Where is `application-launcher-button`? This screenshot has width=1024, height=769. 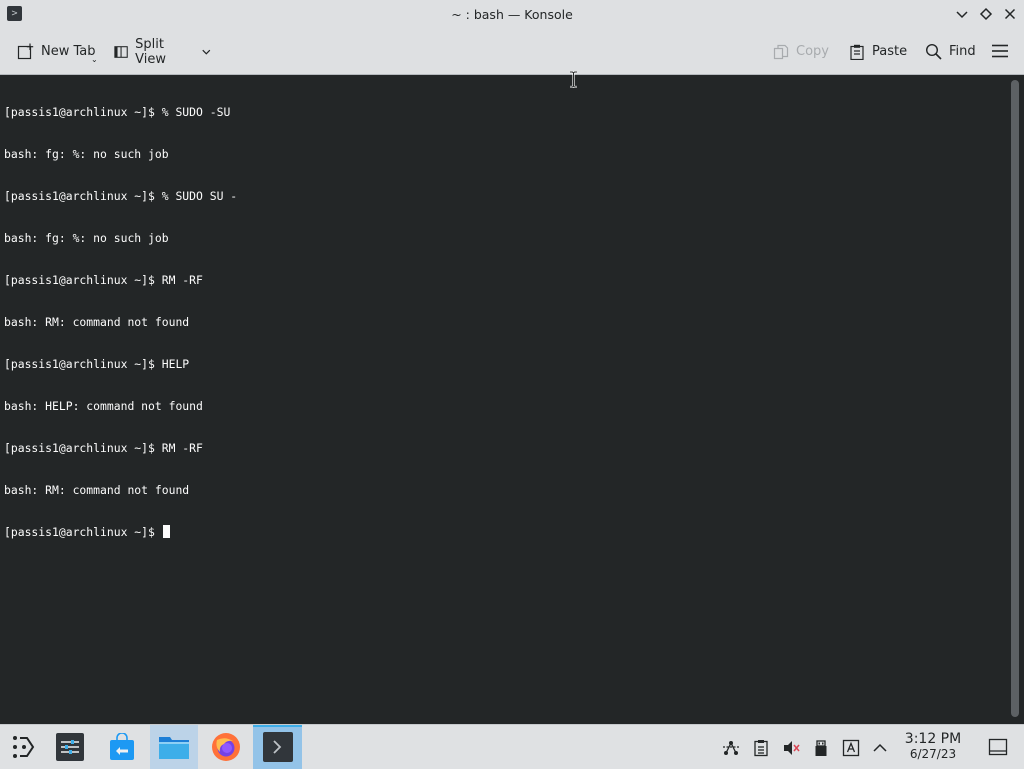 application-launcher-button is located at coordinates (24, 747).